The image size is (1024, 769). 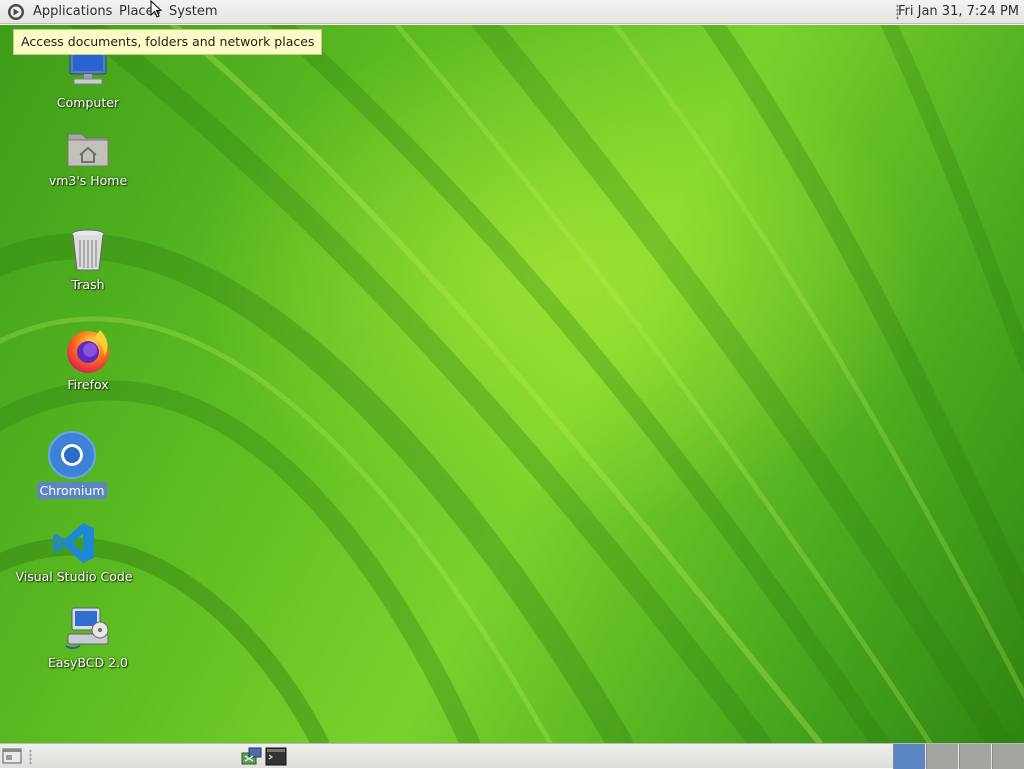 What do you see at coordinates (88, 180) in the screenshot?
I see `desktop-icon-label: vm3's Home` at bounding box center [88, 180].